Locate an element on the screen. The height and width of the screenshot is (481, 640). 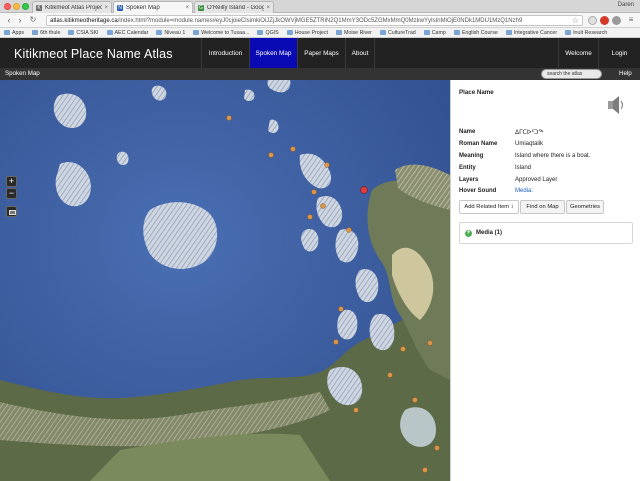
reload-icon: ↻ is located at coordinates (33, 20).